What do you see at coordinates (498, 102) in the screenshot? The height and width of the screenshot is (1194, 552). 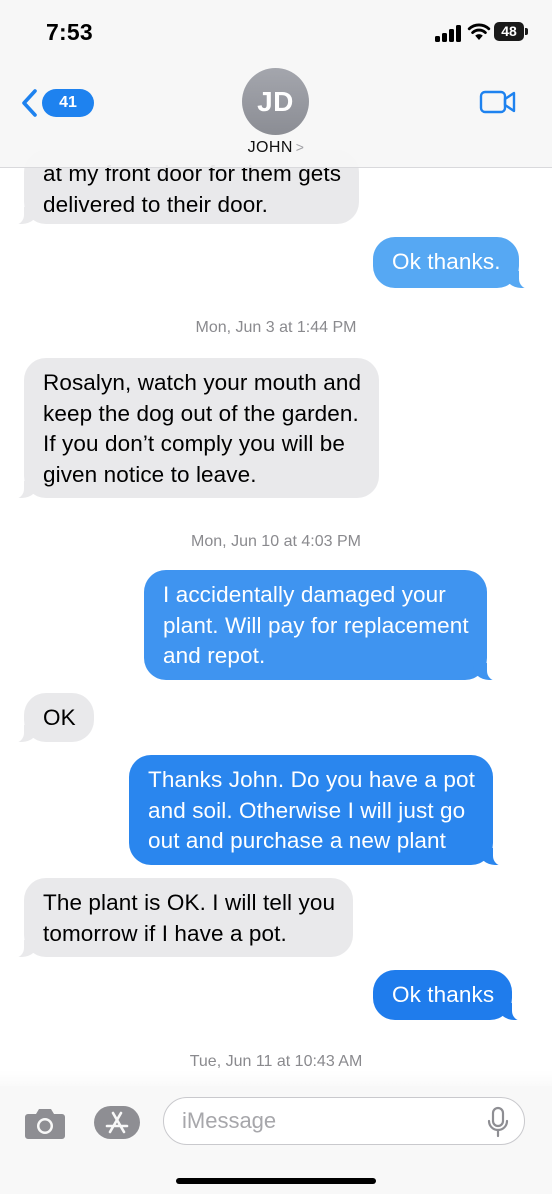 I see `video-camera-icon` at bounding box center [498, 102].